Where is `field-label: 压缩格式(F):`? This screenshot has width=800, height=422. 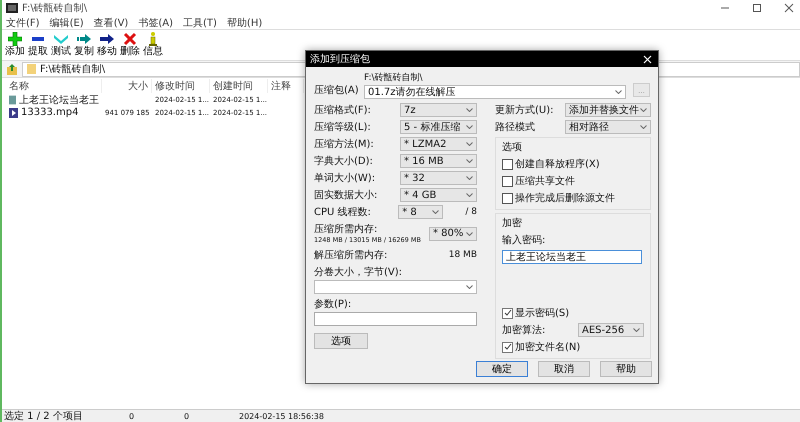 field-label: 压缩格式(F): is located at coordinates (343, 110).